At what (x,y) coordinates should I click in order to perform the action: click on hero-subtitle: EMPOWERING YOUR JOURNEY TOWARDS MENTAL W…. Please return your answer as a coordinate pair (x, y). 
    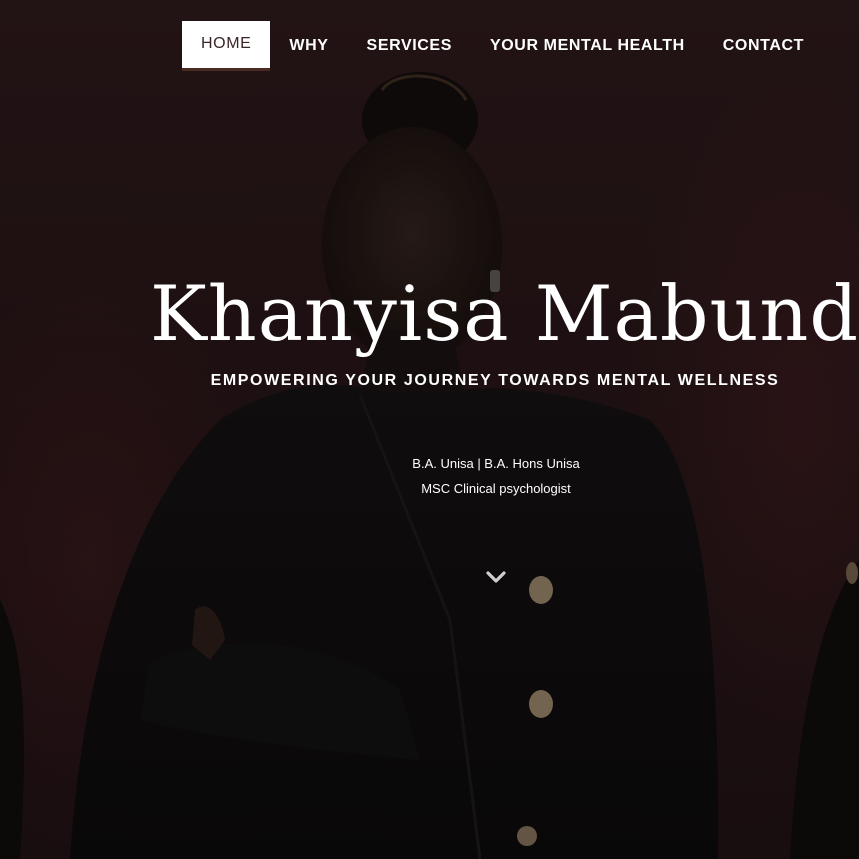
    Looking at the image, I should click on (495, 380).